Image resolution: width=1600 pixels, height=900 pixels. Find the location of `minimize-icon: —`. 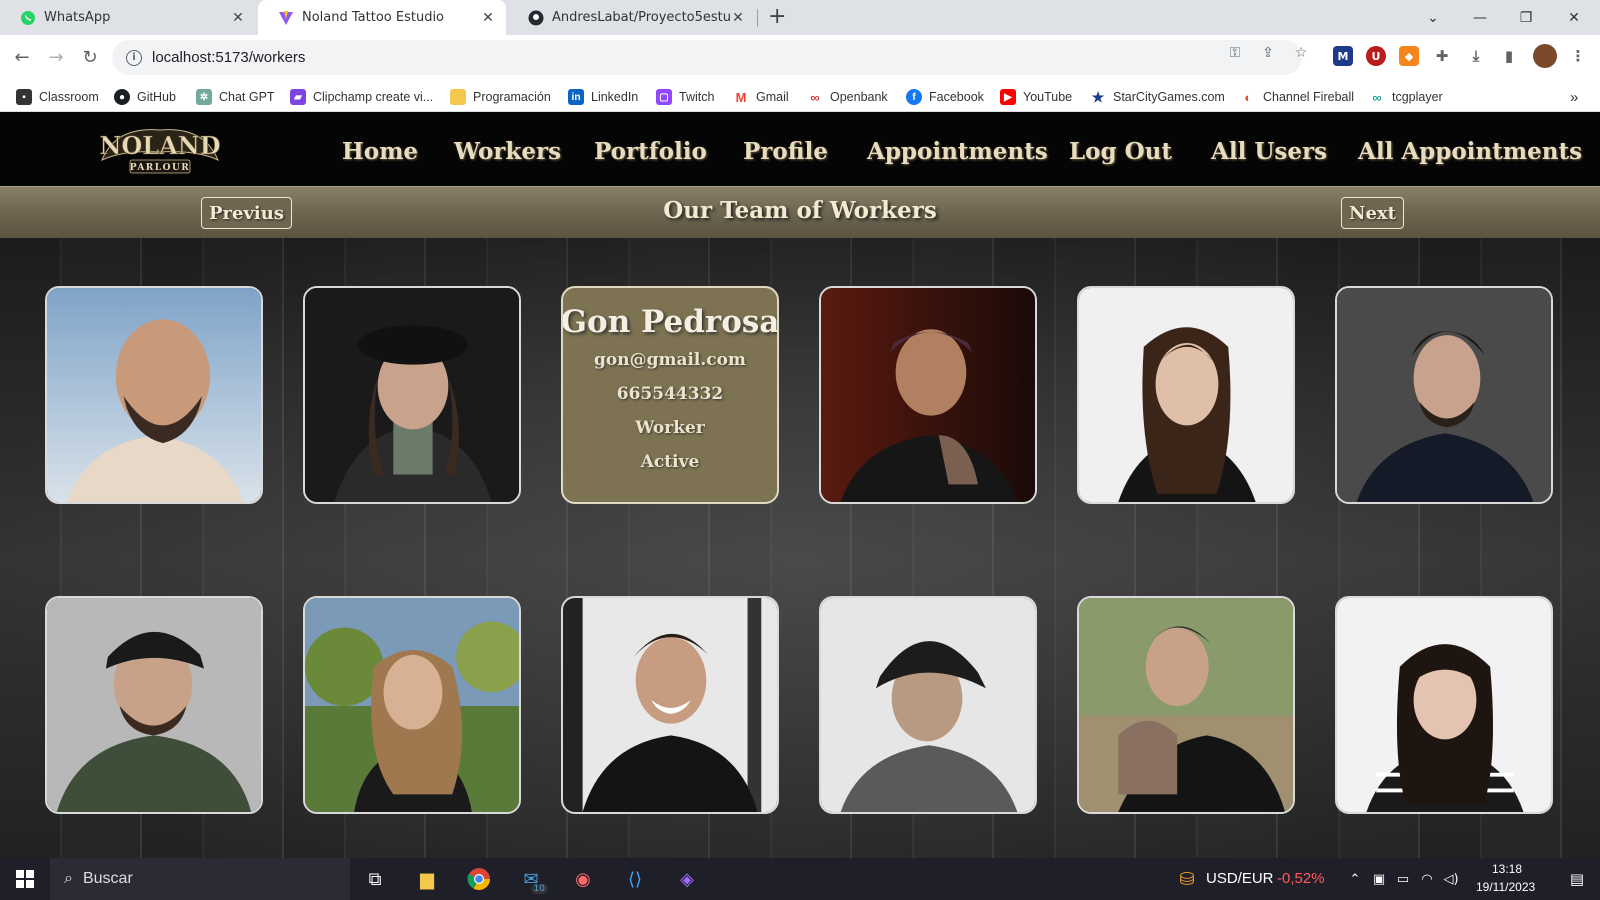

minimize-icon: — is located at coordinates (1480, 17).